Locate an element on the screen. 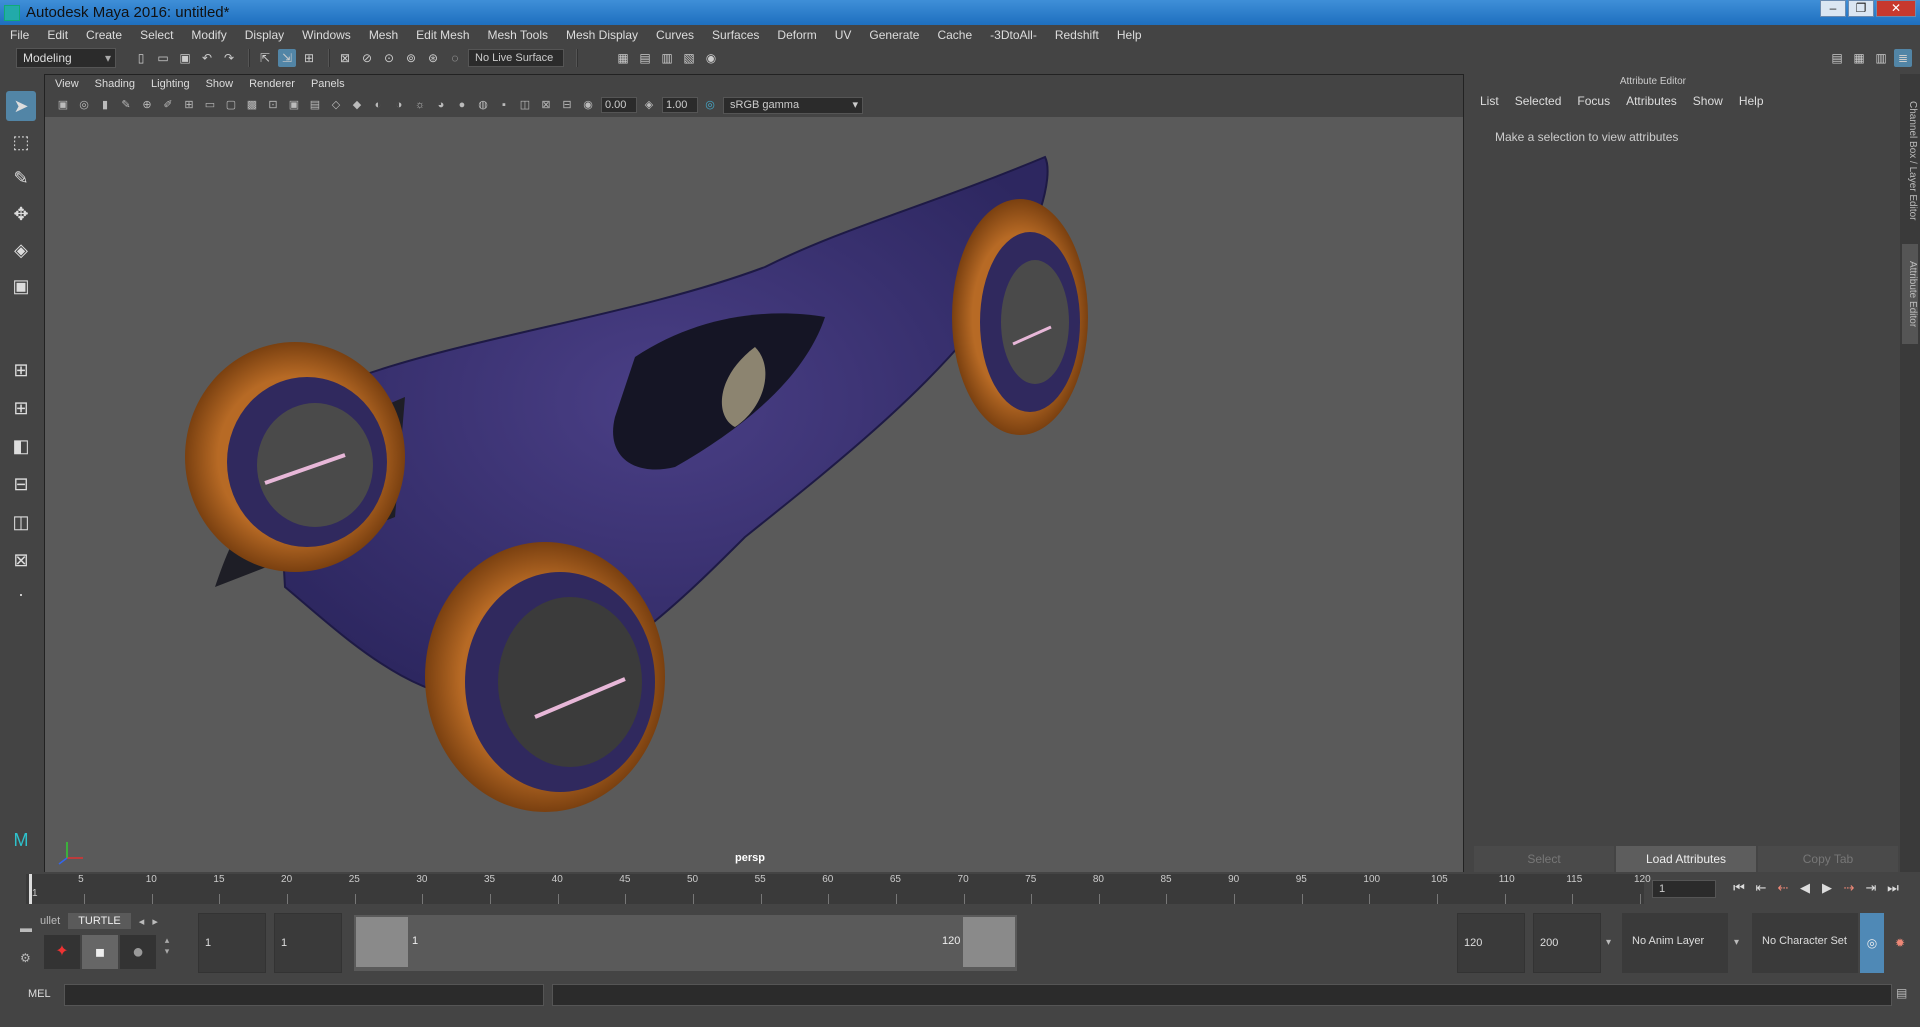 Image resolution: width=1920 pixels, height=1027 pixels. live-surface-field: No Live Surface is located at coordinates (516, 57).